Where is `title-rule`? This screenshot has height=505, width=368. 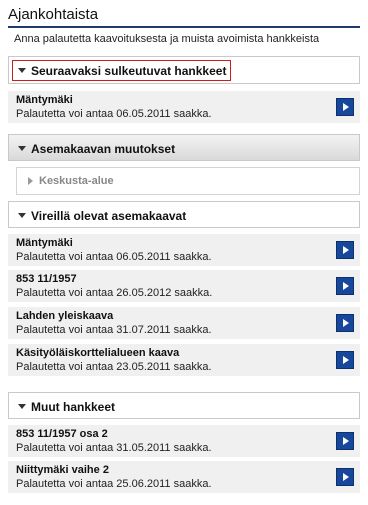 title-rule is located at coordinates (184, 27).